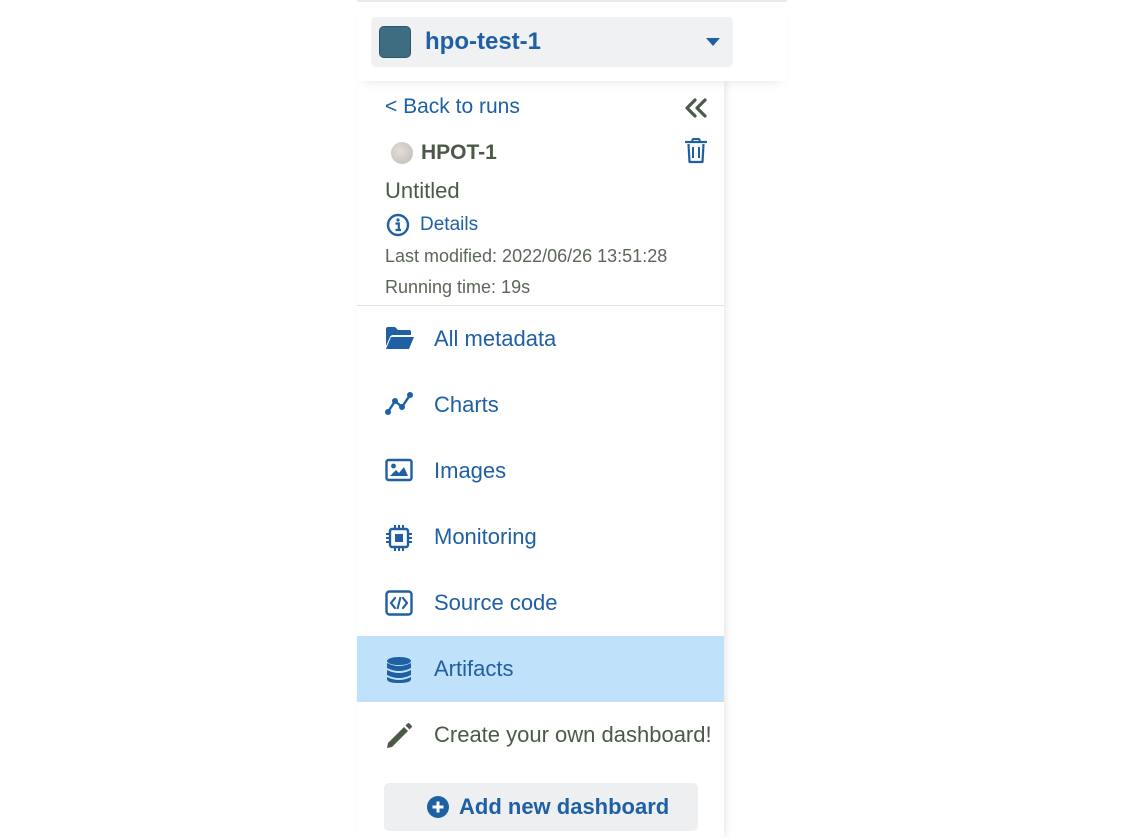 This screenshot has height=838, width=1145. I want to click on image-icon, so click(399, 471).